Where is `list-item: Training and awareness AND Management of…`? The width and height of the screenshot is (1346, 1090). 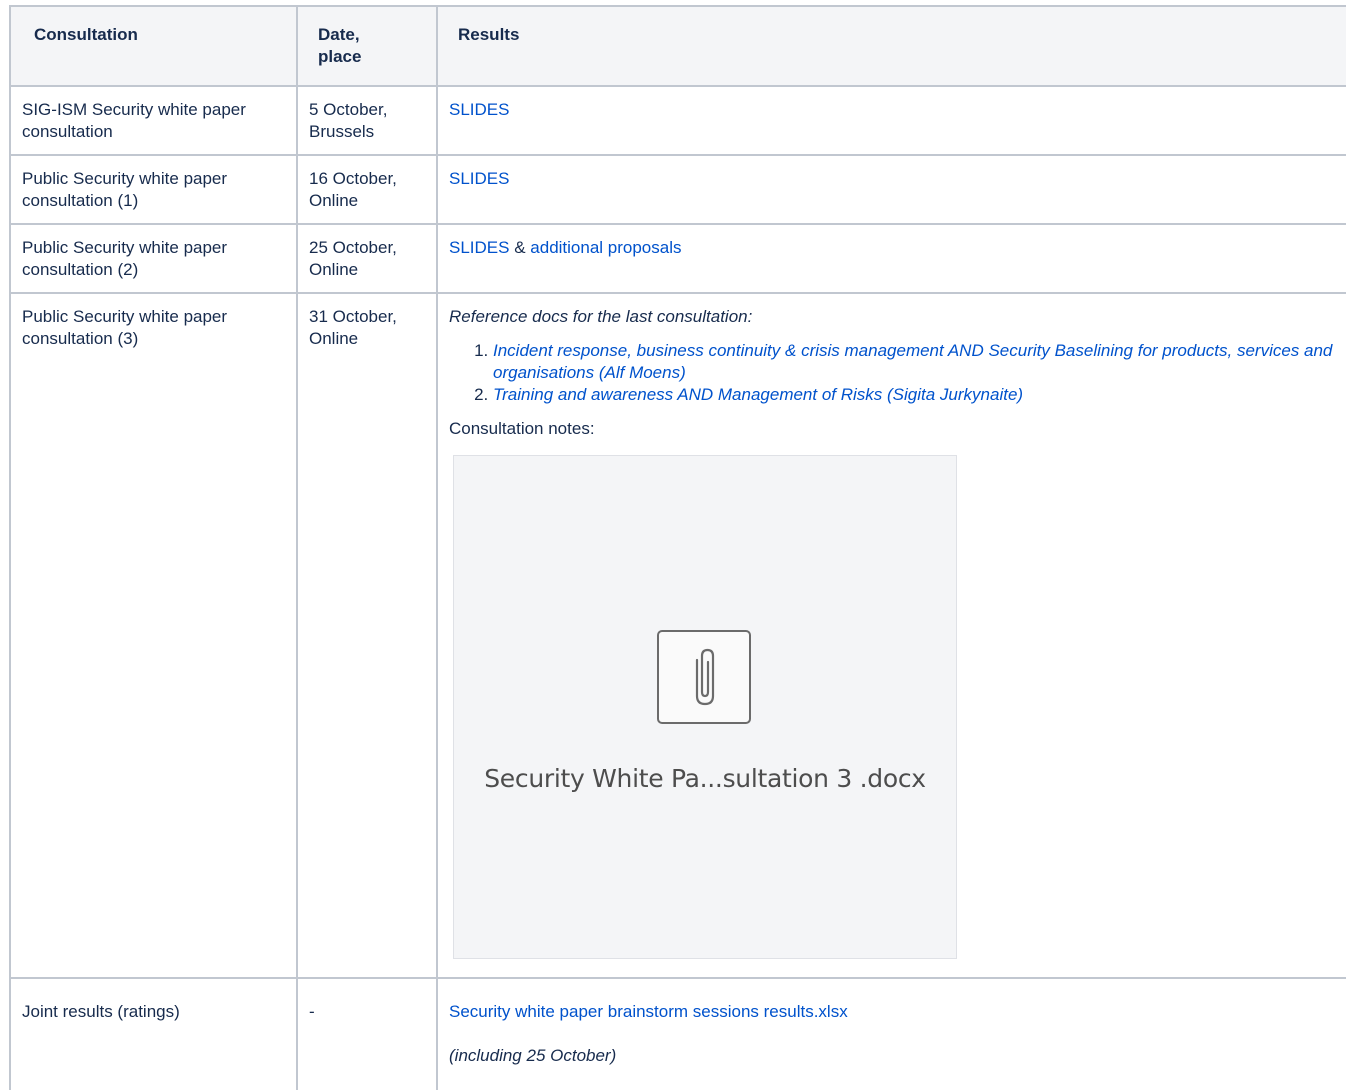
list-item: Training and awareness AND Management of… is located at coordinates (914, 395).